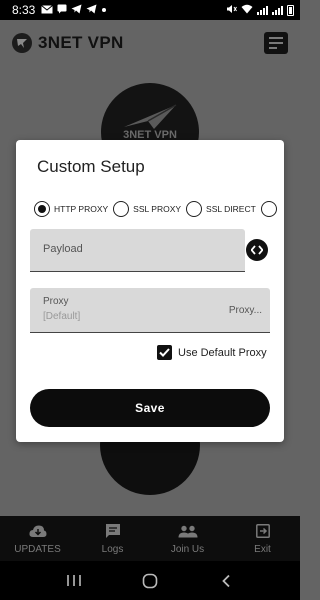 This screenshot has width=320, height=600. What do you see at coordinates (150, 408) in the screenshot?
I see `save-button: Save` at bounding box center [150, 408].